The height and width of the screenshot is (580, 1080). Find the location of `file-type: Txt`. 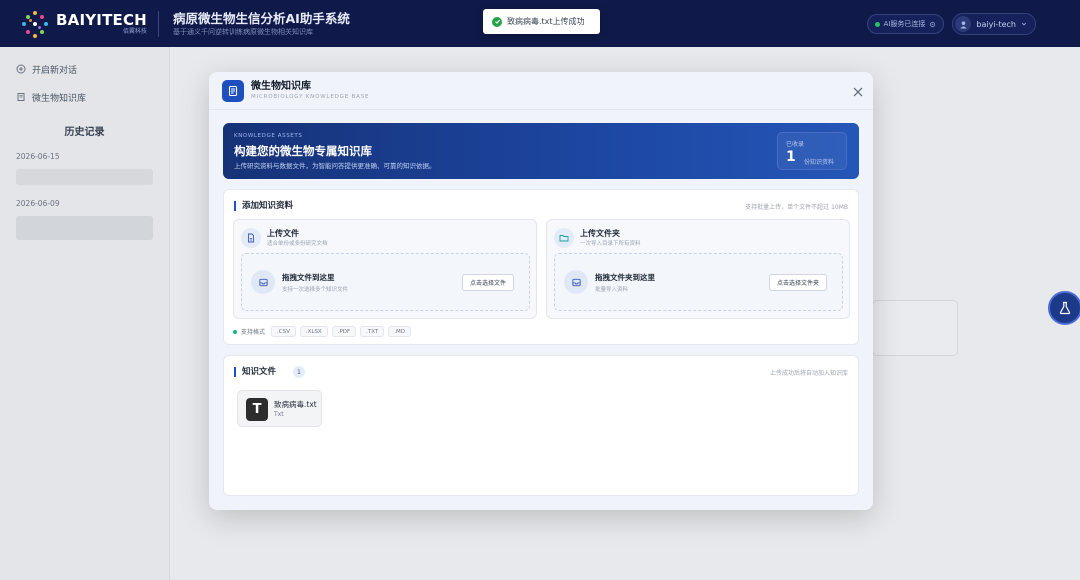

file-type: Txt is located at coordinates (279, 414).